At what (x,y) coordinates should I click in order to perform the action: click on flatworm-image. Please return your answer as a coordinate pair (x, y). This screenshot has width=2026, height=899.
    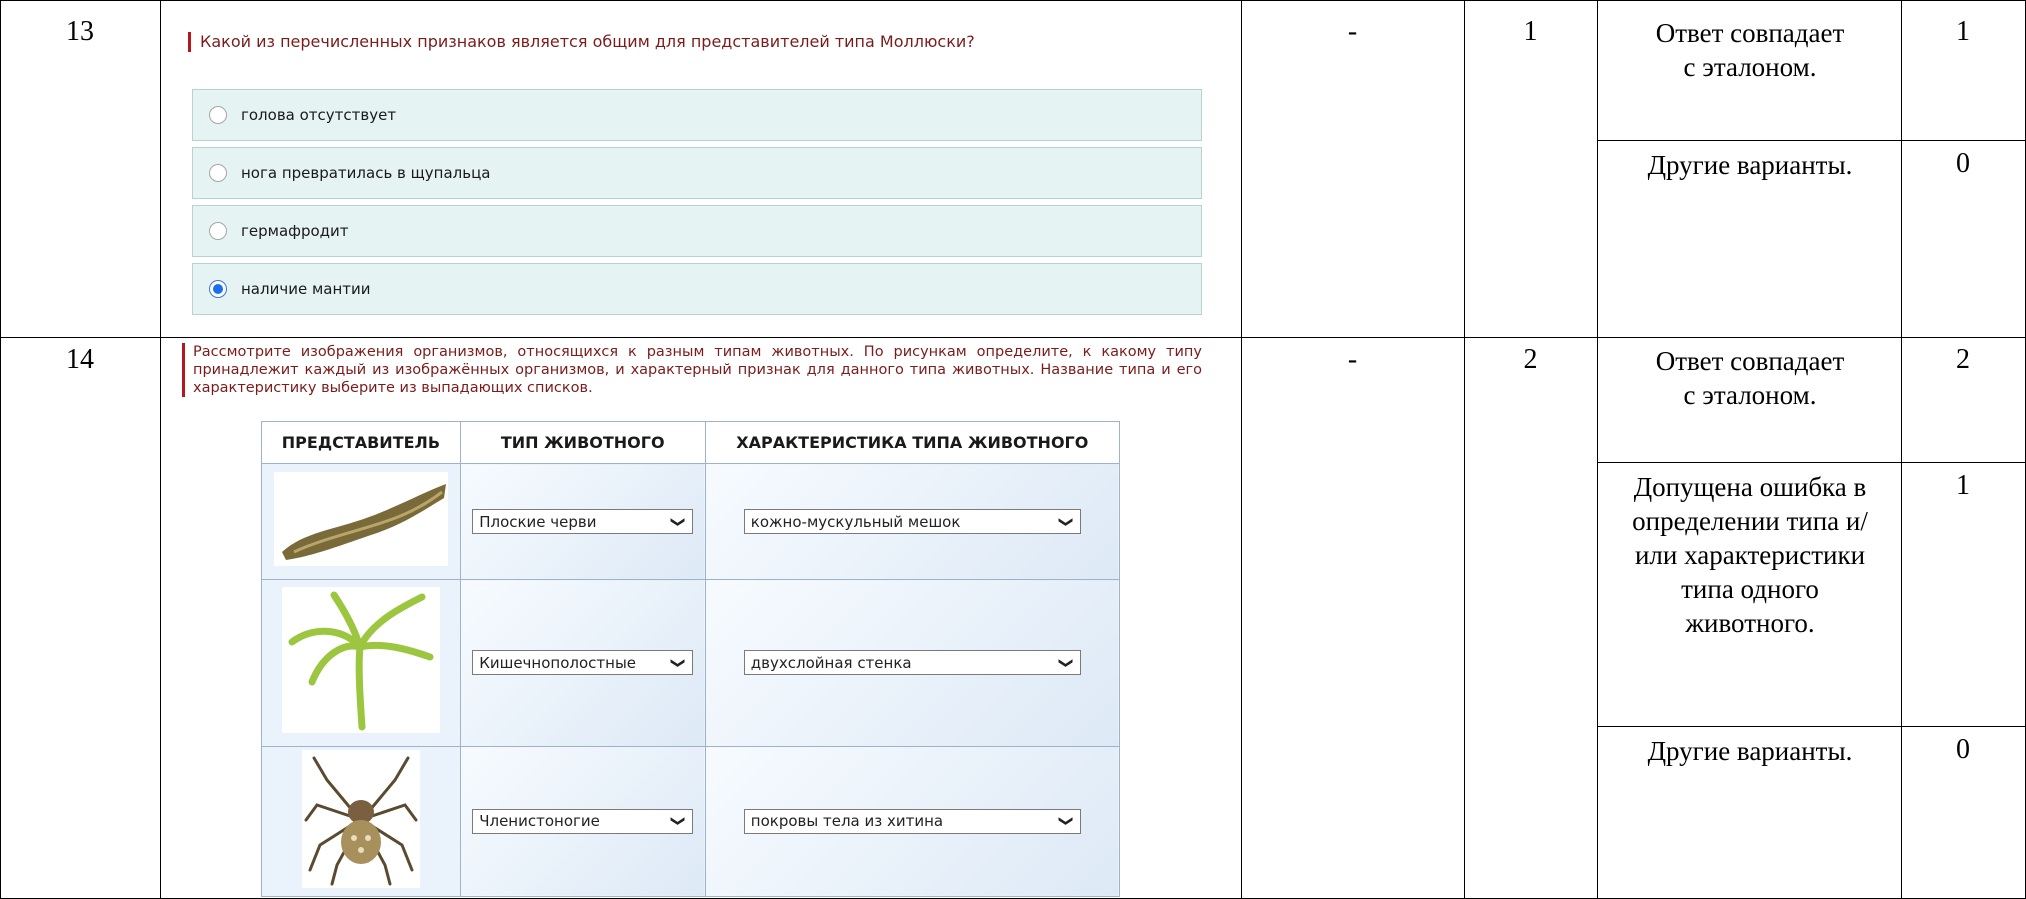
    Looking at the image, I should click on (360, 519).